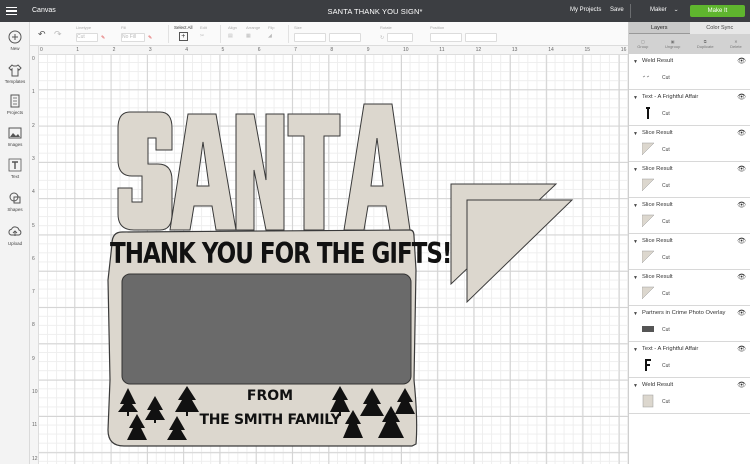 Image resolution: width=750 pixels, height=464 pixels. I want to click on layer-group-title: Partners in Crime Photo Overlay, so click(684, 313).